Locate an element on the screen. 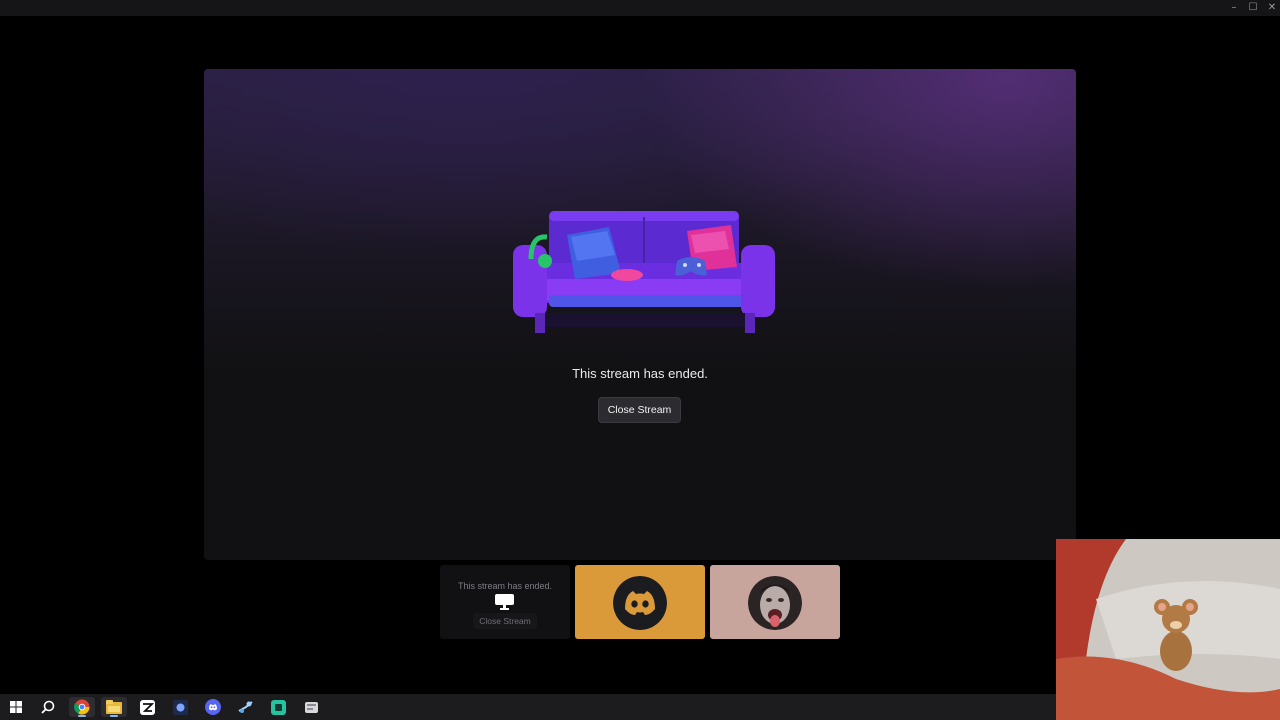  screen-share-icon is located at coordinates (504, 602).